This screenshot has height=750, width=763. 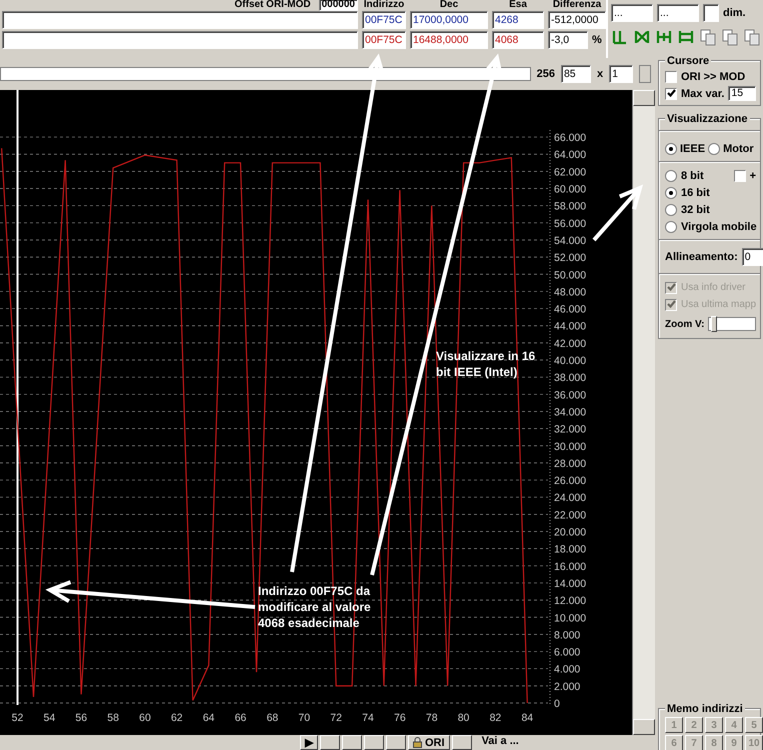 I want to click on x-axis-label: 72, so click(x=336, y=718).